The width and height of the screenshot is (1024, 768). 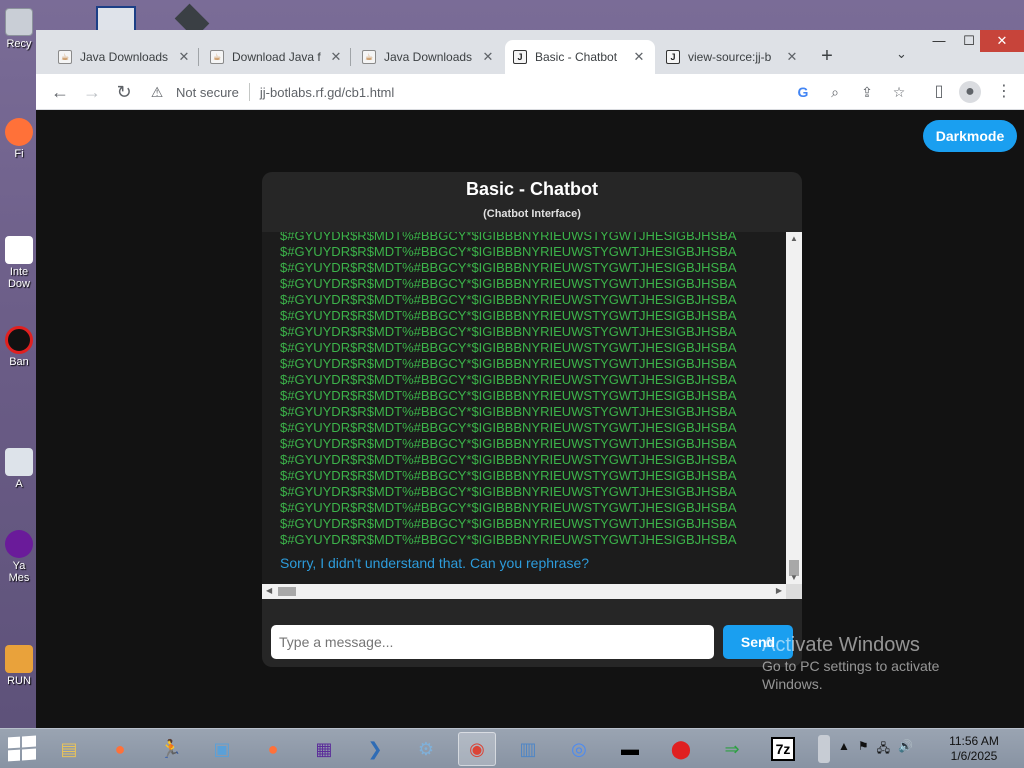 I want to click on minimize-icon: —, so click(x=939, y=41).